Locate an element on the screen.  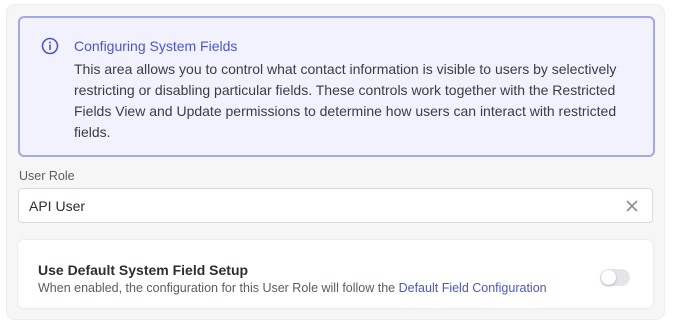
user-role-label: User Role is located at coordinates (47, 176).